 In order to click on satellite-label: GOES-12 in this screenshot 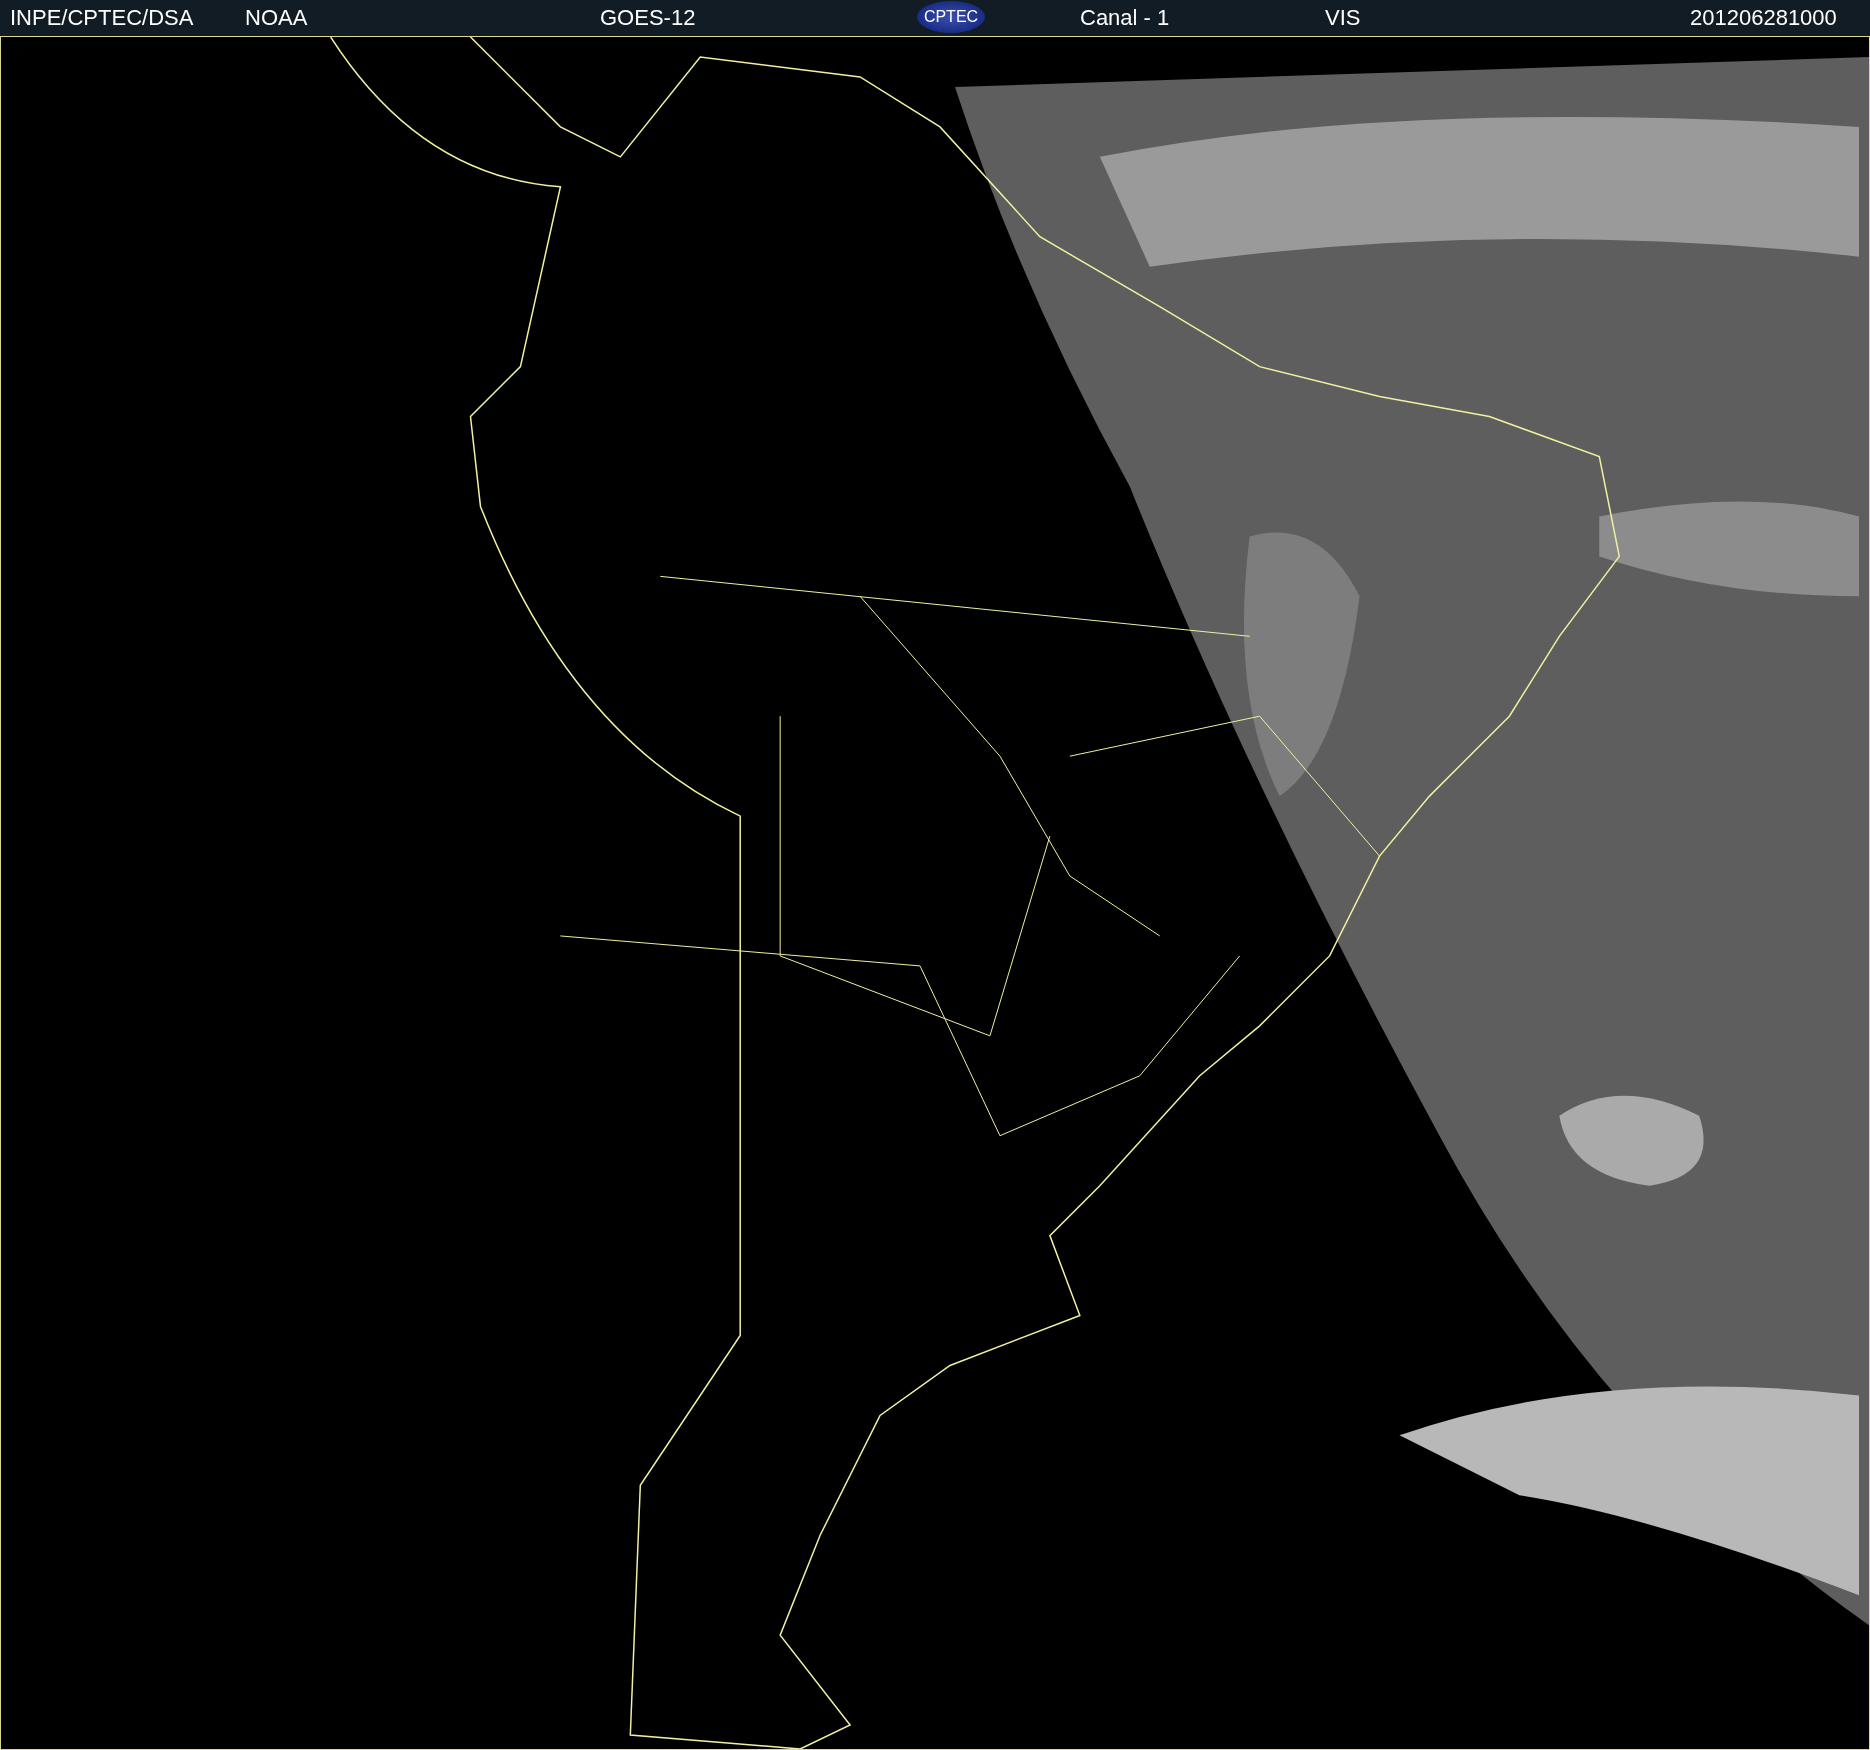, I will do `click(648, 18)`.